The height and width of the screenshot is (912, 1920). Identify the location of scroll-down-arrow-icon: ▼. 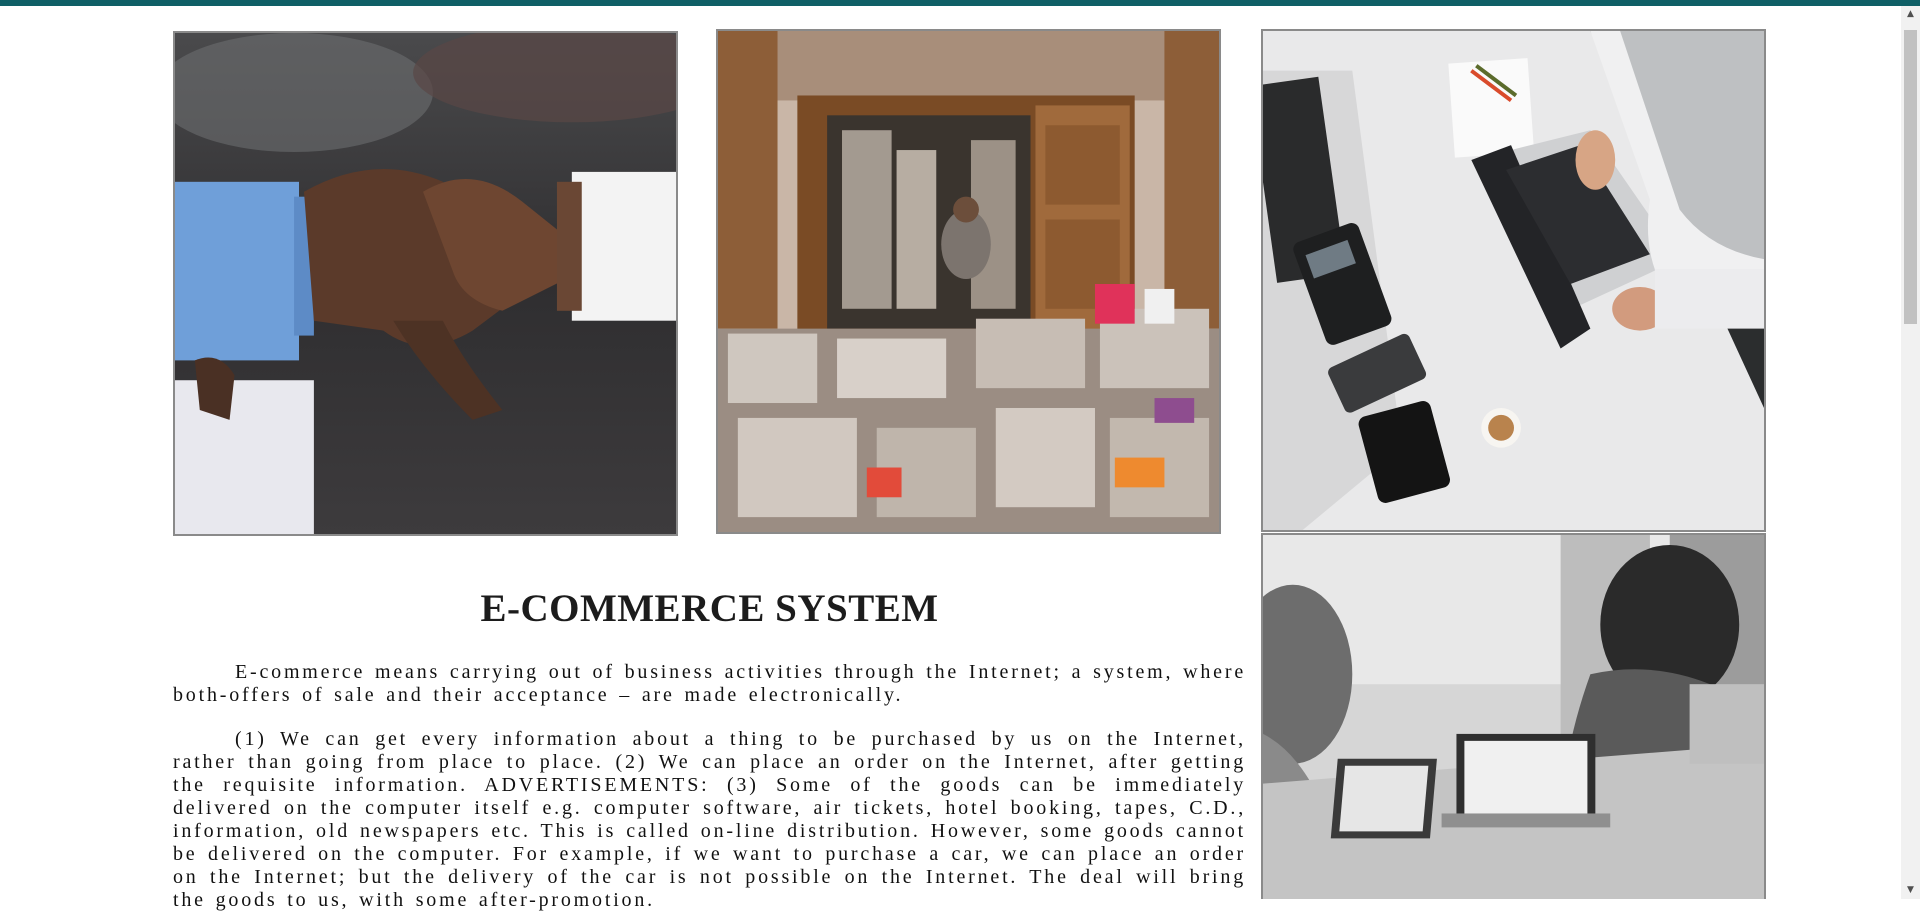
(1910, 890).